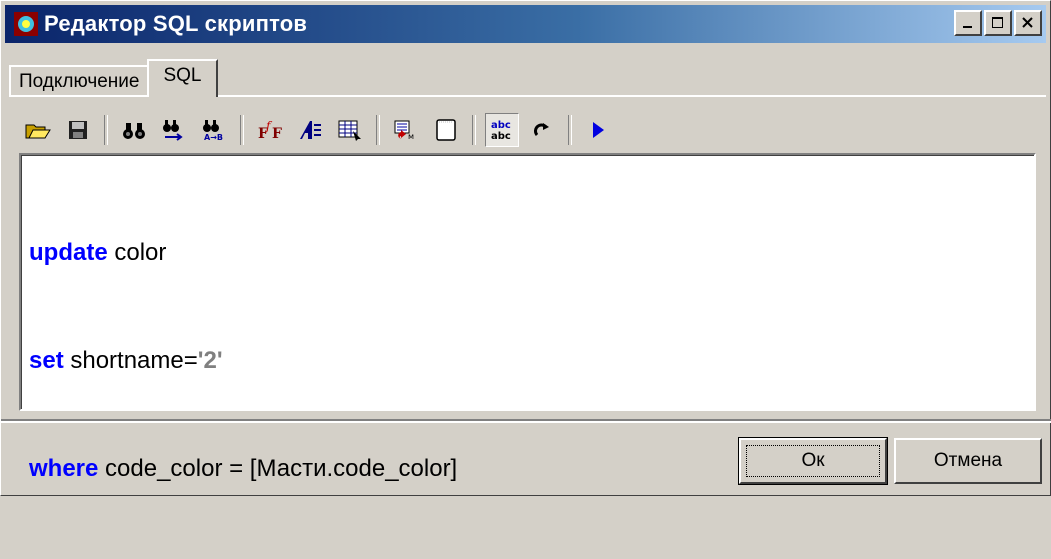  I want to click on font-script-icon: Ff F, so click(270, 130).